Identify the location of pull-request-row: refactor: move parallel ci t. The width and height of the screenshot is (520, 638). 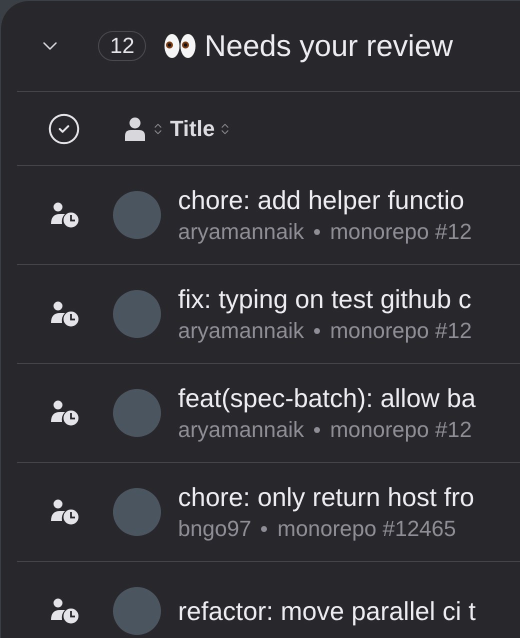
(260, 600).